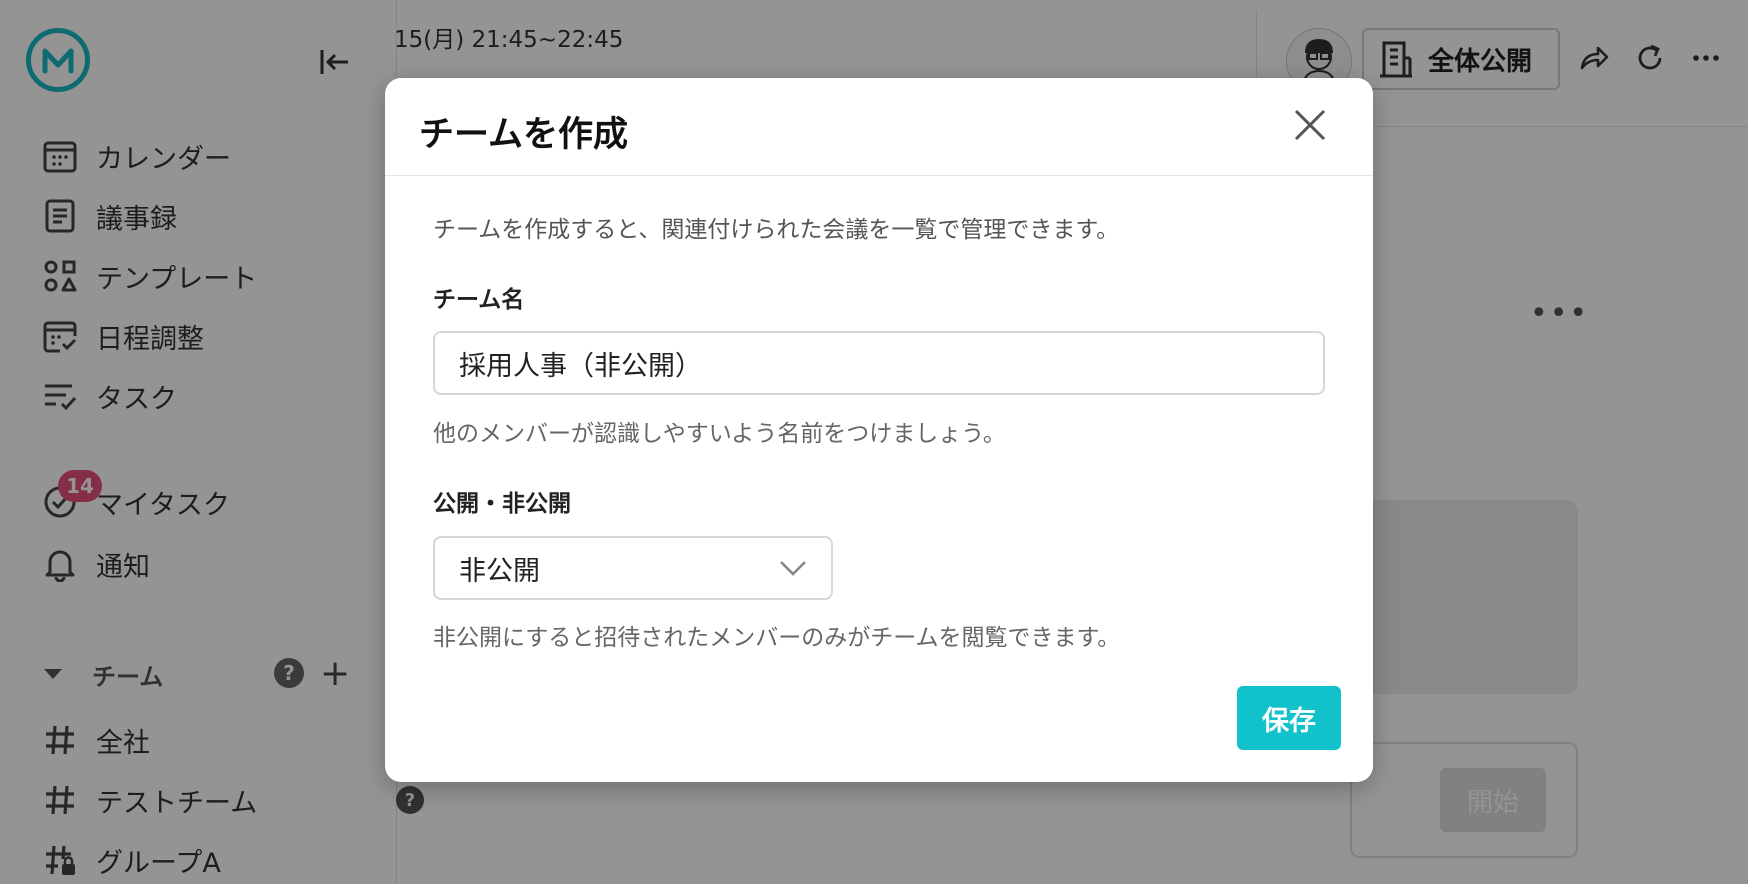  I want to click on dialog-header: チームを作成, so click(879, 127).